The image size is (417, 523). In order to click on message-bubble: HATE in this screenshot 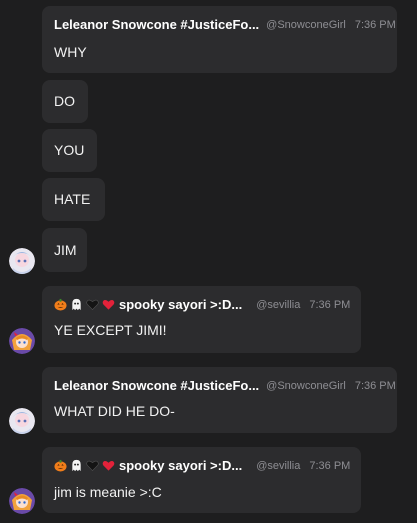, I will do `click(73, 199)`.